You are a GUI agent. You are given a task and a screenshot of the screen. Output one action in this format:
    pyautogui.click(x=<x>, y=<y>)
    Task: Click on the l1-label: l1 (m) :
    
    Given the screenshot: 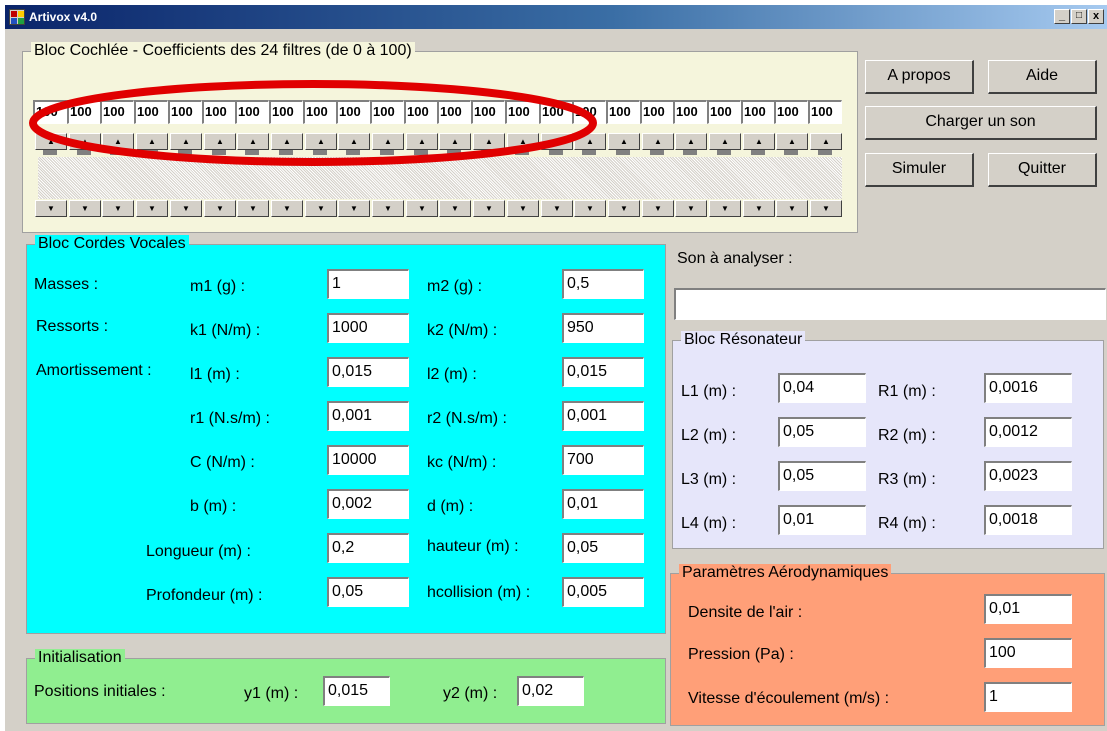 What is the action you would take?
    pyautogui.click(x=215, y=374)
    